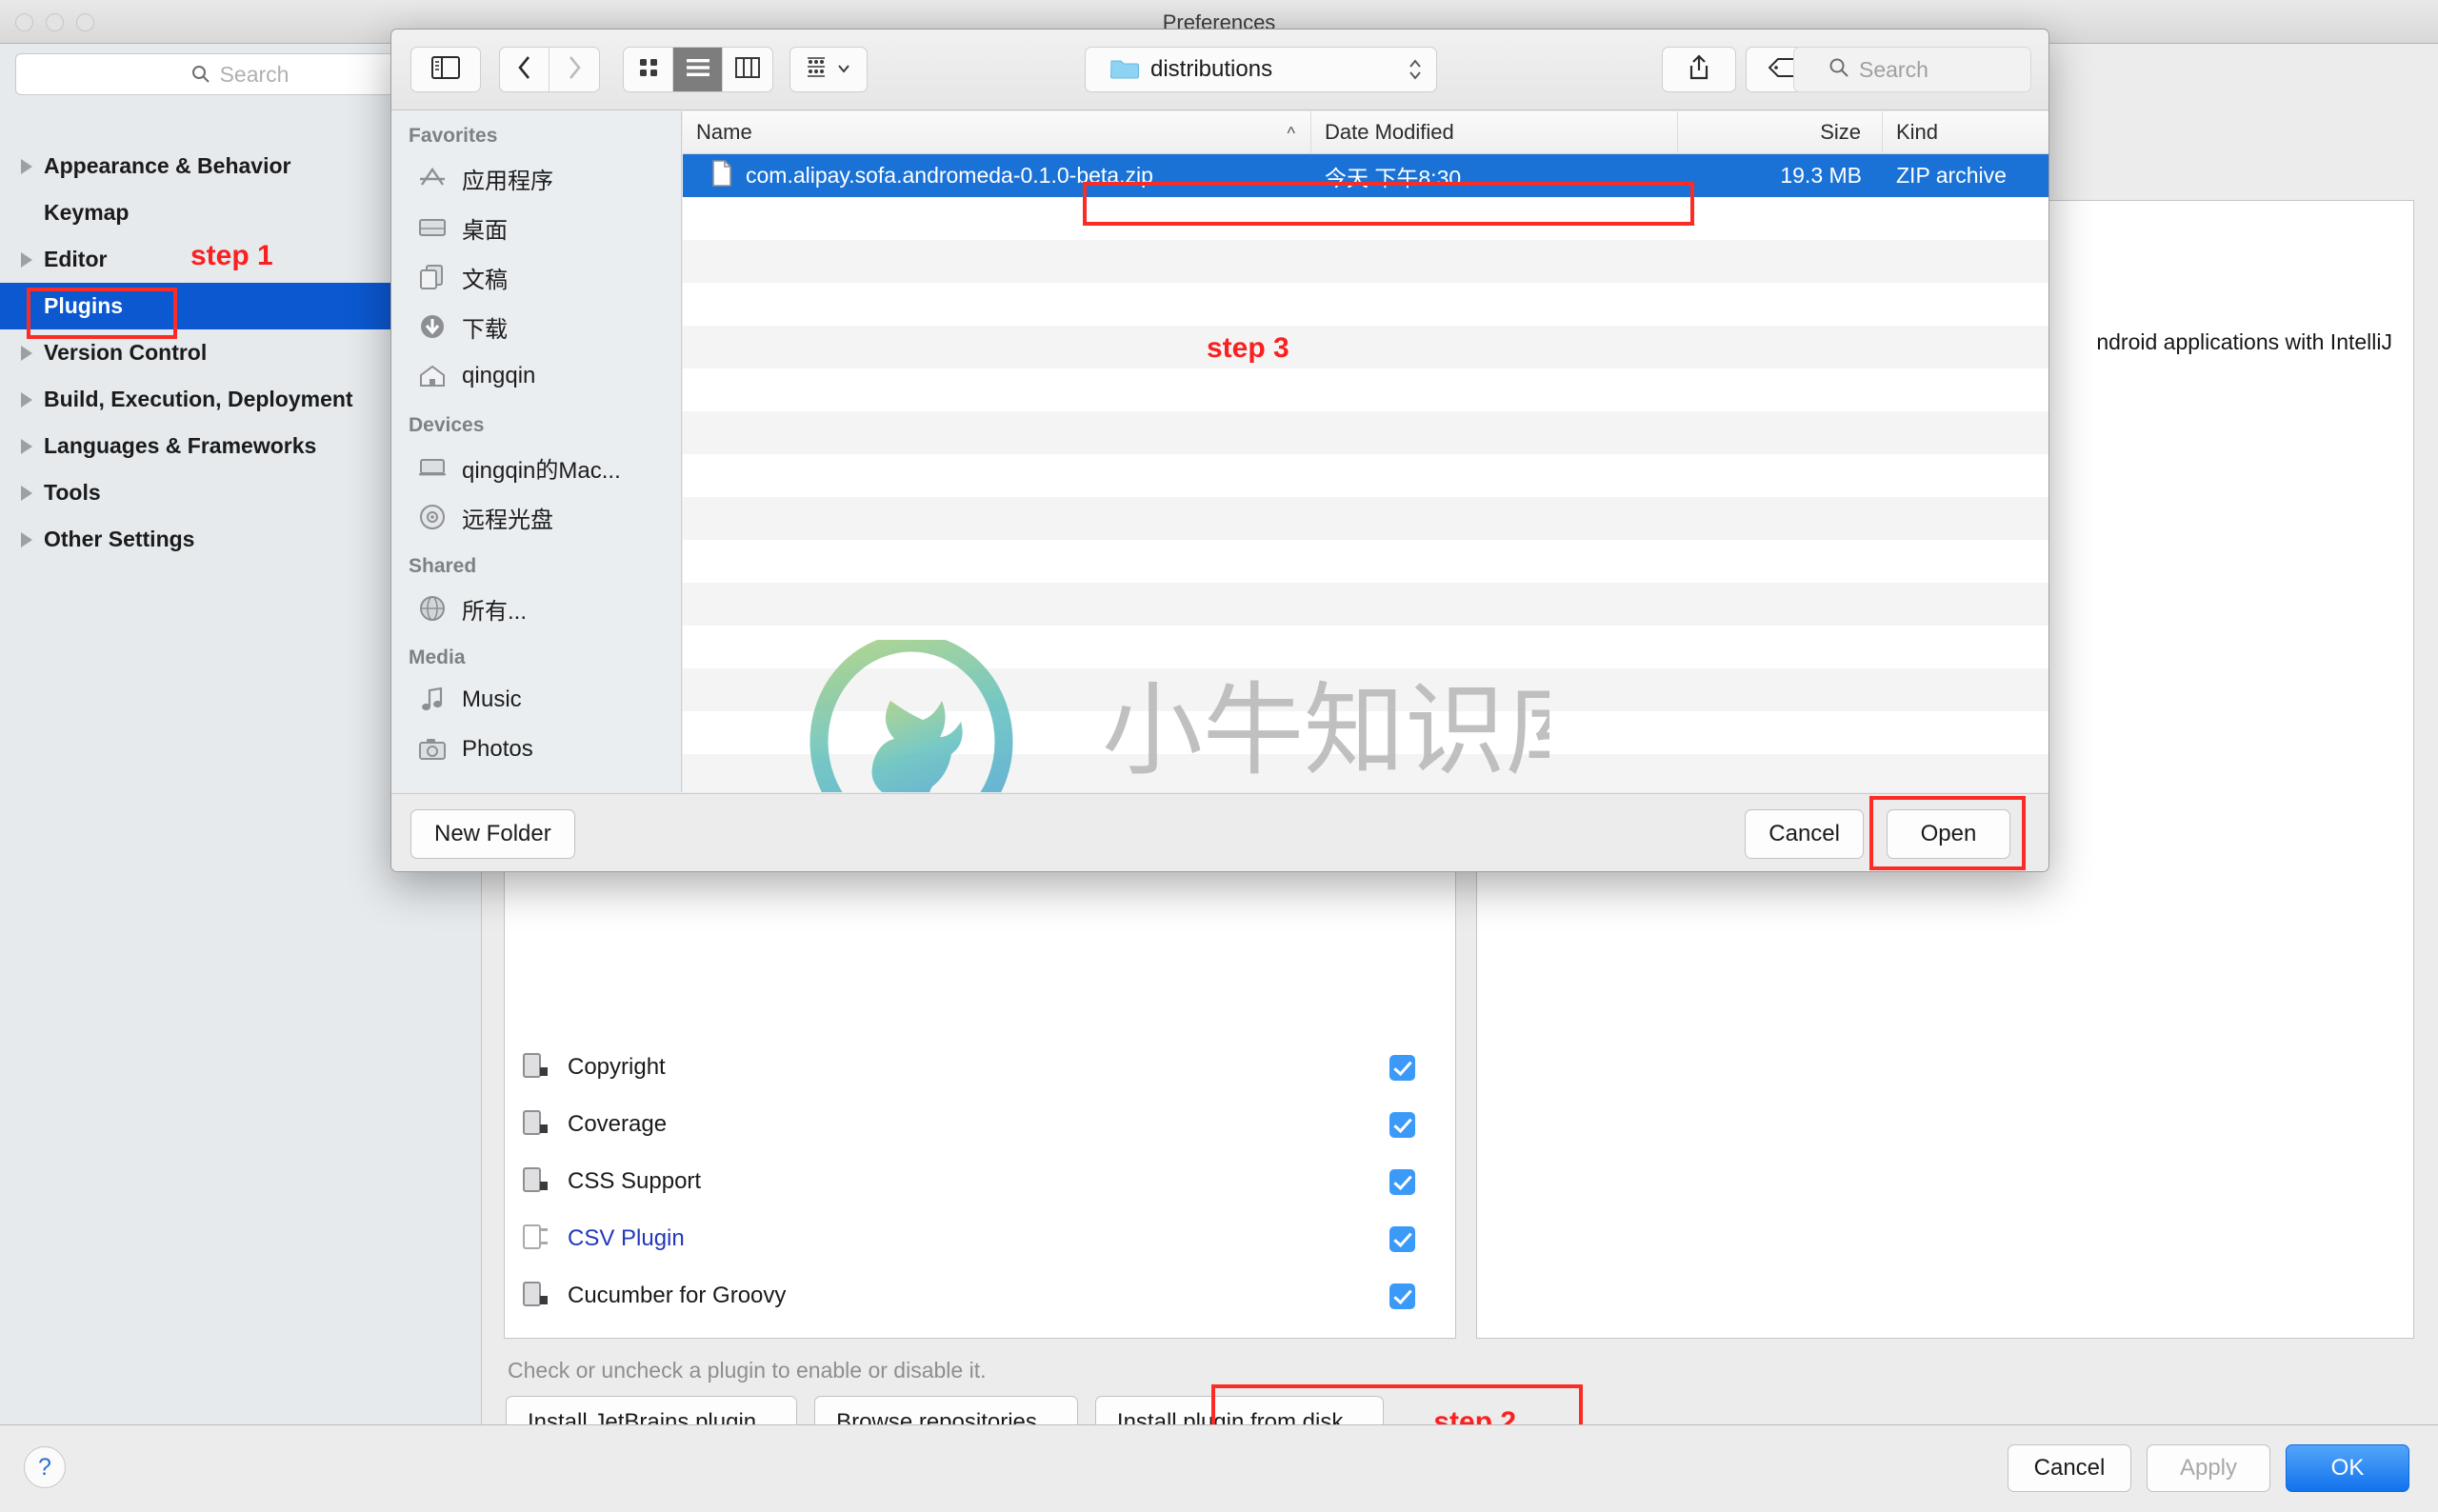 Image resolution: width=2438 pixels, height=1512 pixels. I want to click on sidebar-item-photos: Photos, so click(536, 749).